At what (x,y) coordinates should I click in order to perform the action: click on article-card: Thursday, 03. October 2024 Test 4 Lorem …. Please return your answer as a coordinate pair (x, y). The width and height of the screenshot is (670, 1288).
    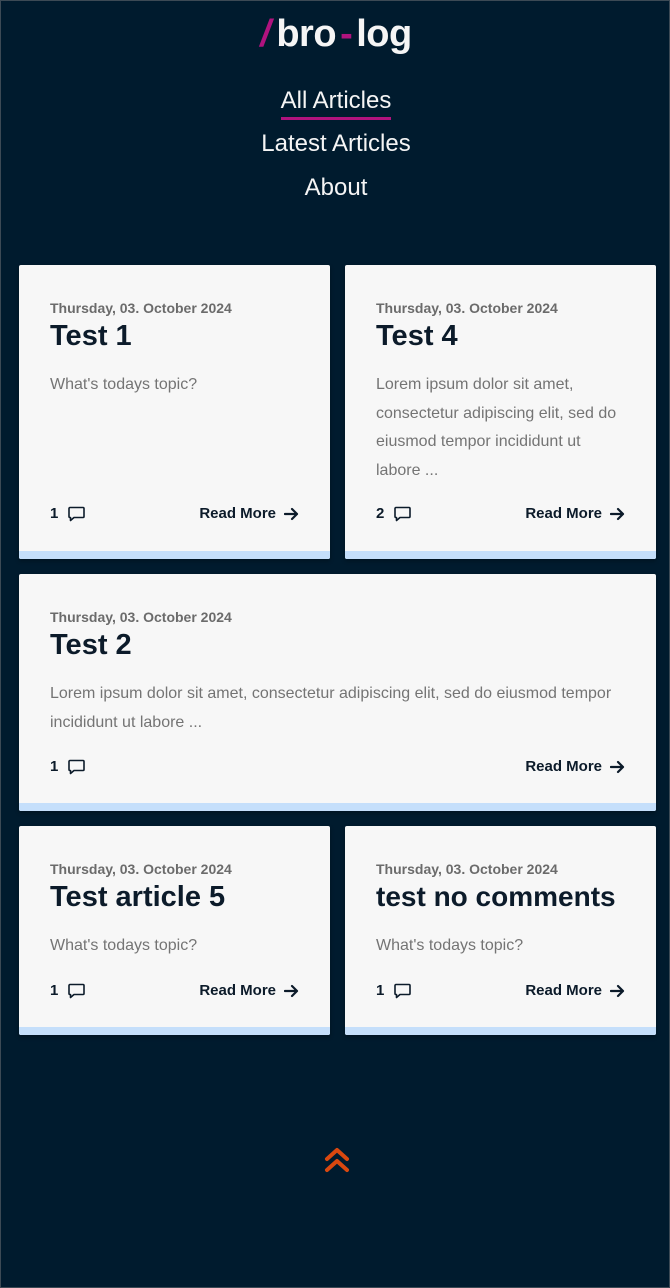
    Looking at the image, I should click on (500, 412).